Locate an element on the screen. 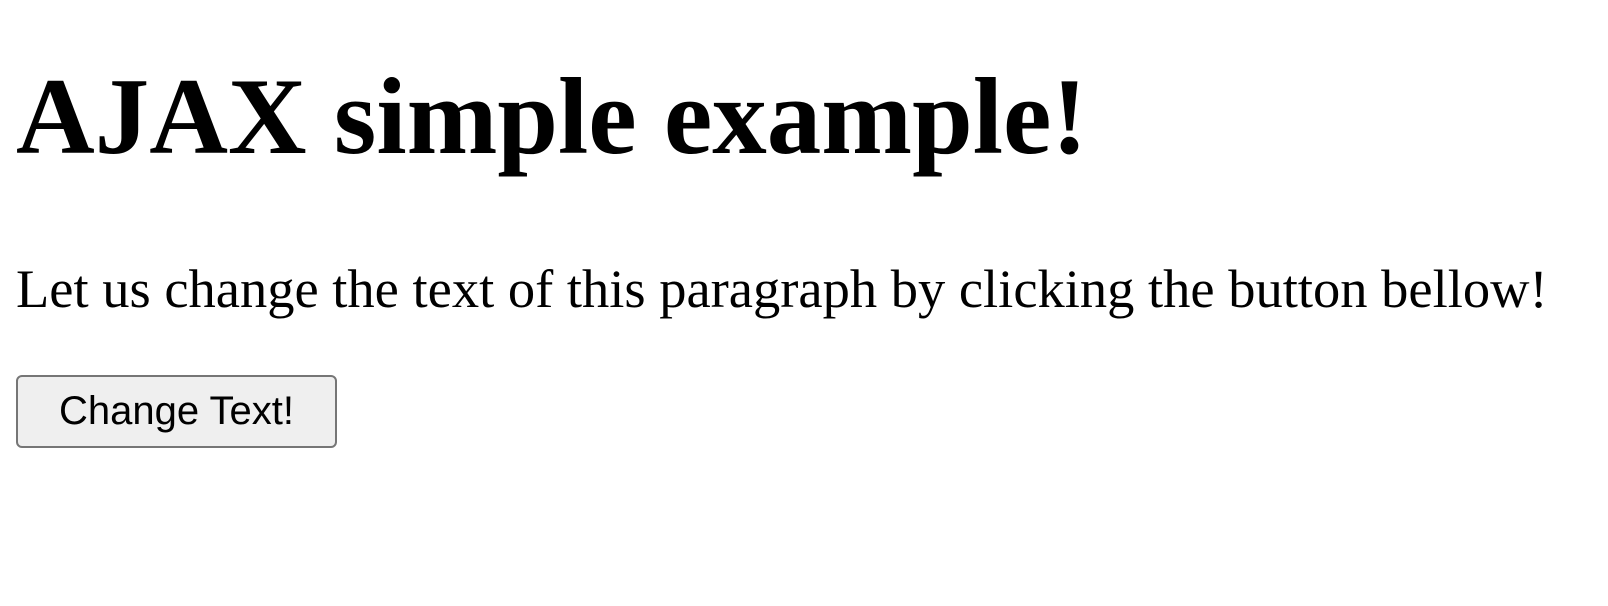 The height and width of the screenshot is (606, 1608). change-text-button: Change Text! is located at coordinates (176, 411).